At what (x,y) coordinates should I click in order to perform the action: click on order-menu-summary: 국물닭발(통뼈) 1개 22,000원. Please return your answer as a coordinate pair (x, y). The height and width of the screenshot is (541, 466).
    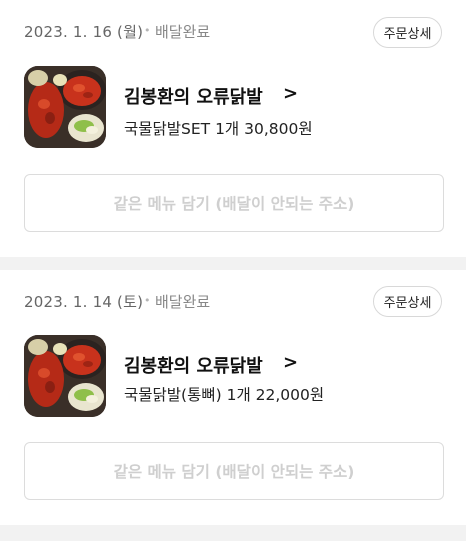
    Looking at the image, I should click on (224, 395).